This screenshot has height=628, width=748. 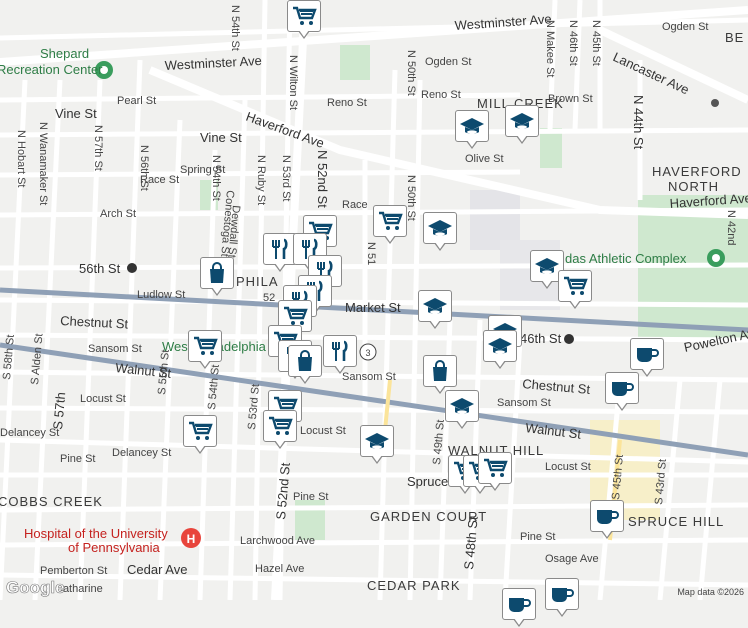 I want to click on street-label: Market St, so click(x=373, y=307).